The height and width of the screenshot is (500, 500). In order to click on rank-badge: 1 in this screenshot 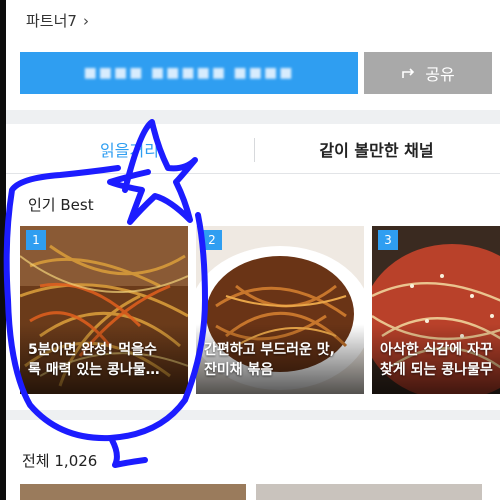, I will do `click(36, 240)`.